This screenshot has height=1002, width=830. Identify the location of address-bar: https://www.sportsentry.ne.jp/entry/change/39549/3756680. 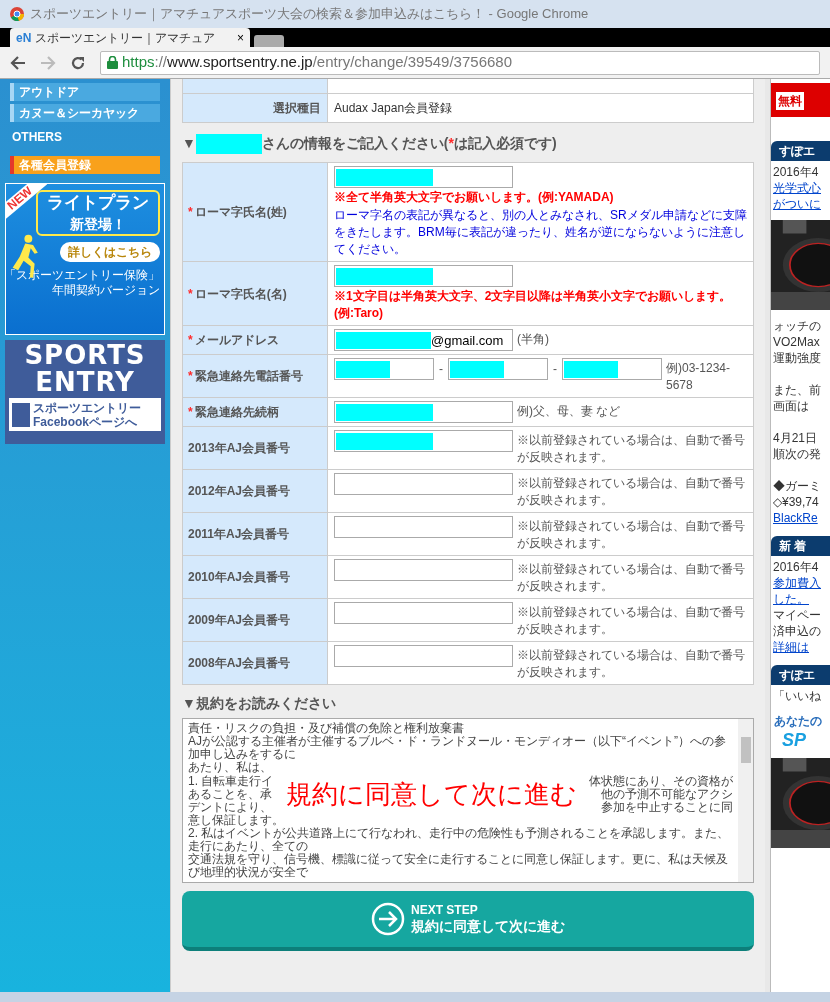
(460, 62).